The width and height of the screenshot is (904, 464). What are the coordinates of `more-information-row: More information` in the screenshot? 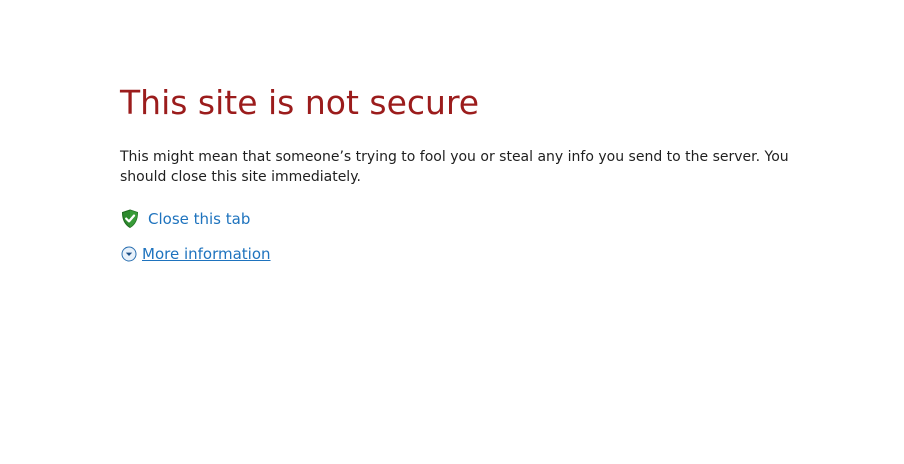 It's located at (470, 254).